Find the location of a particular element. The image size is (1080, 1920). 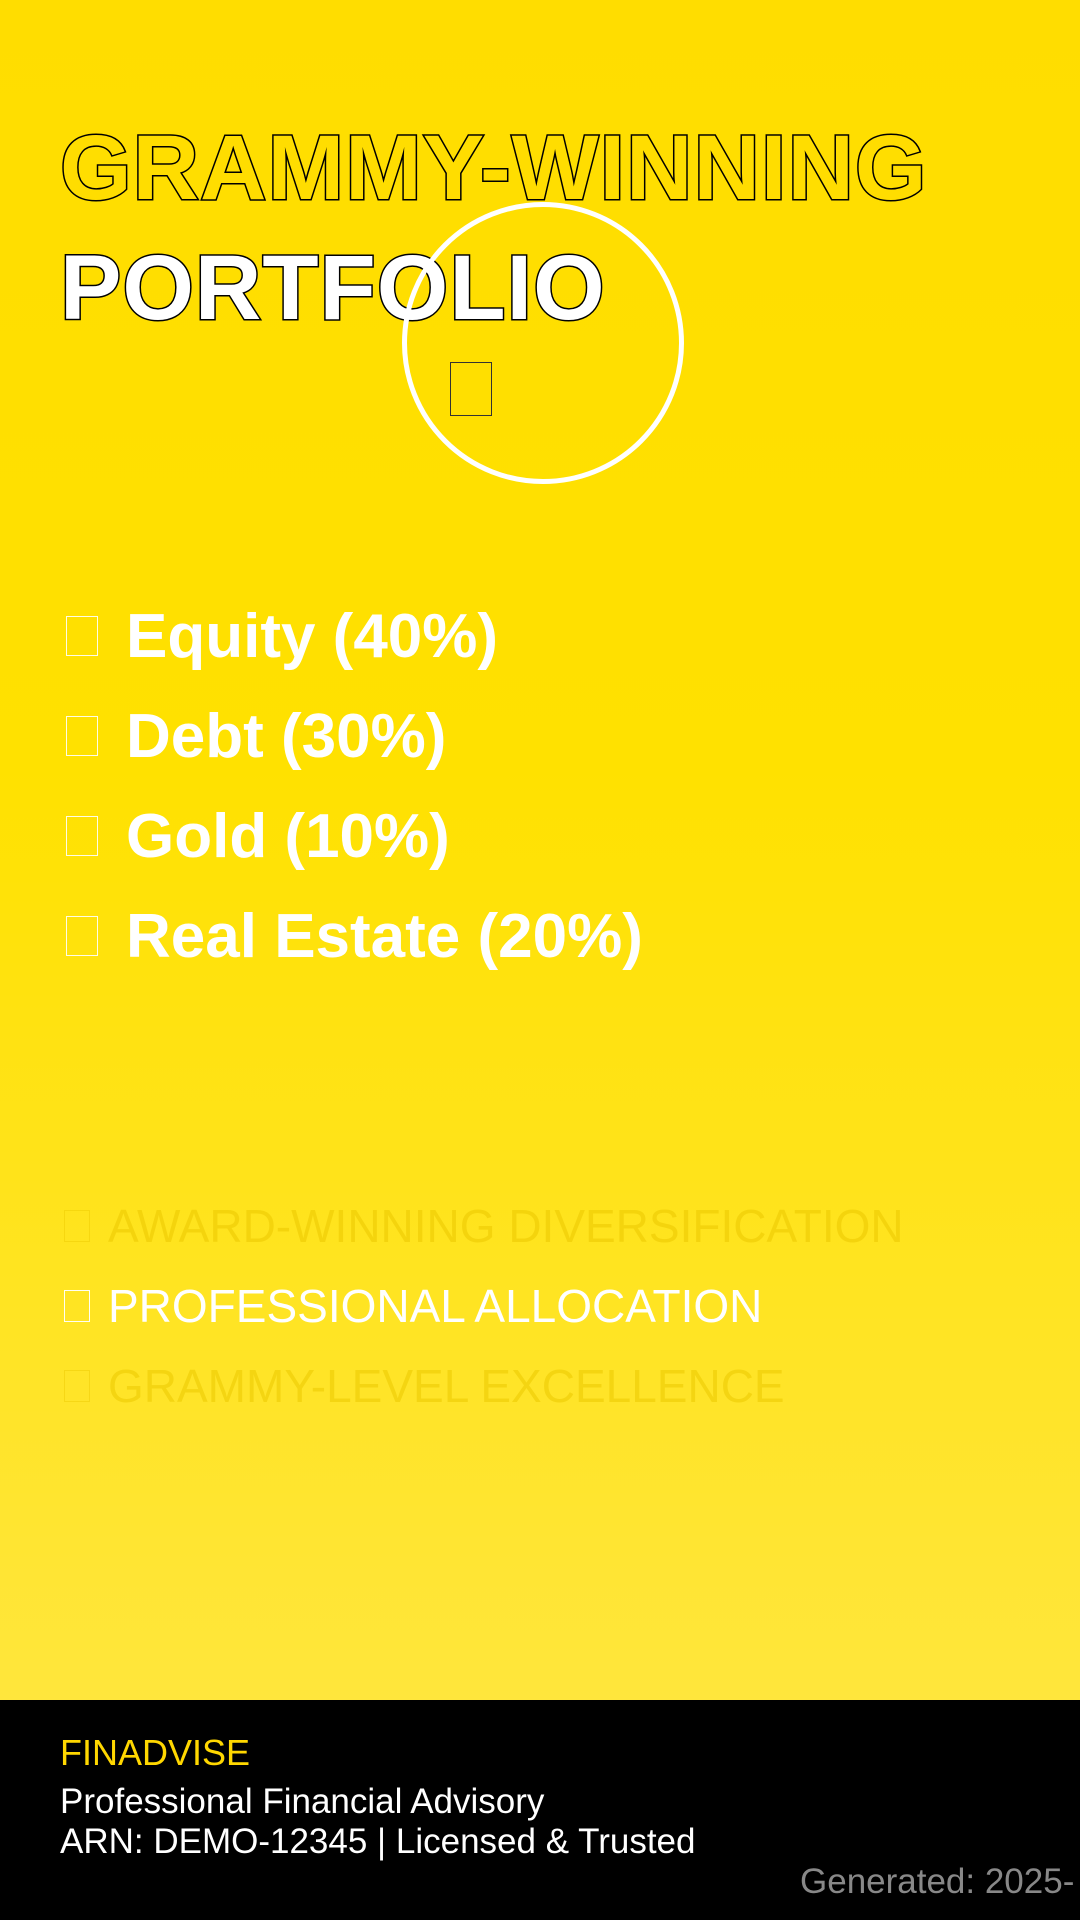

allocation-item-gold: Gold (10%) is located at coordinates (258, 836).